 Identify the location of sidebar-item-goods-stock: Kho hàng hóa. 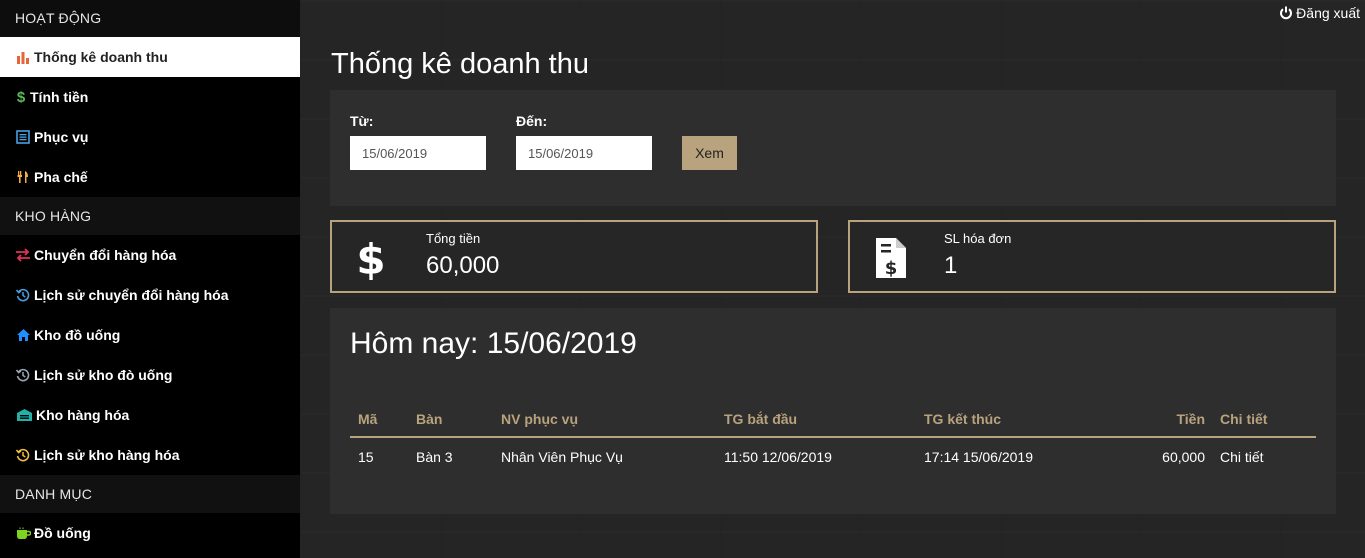
(150, 415).